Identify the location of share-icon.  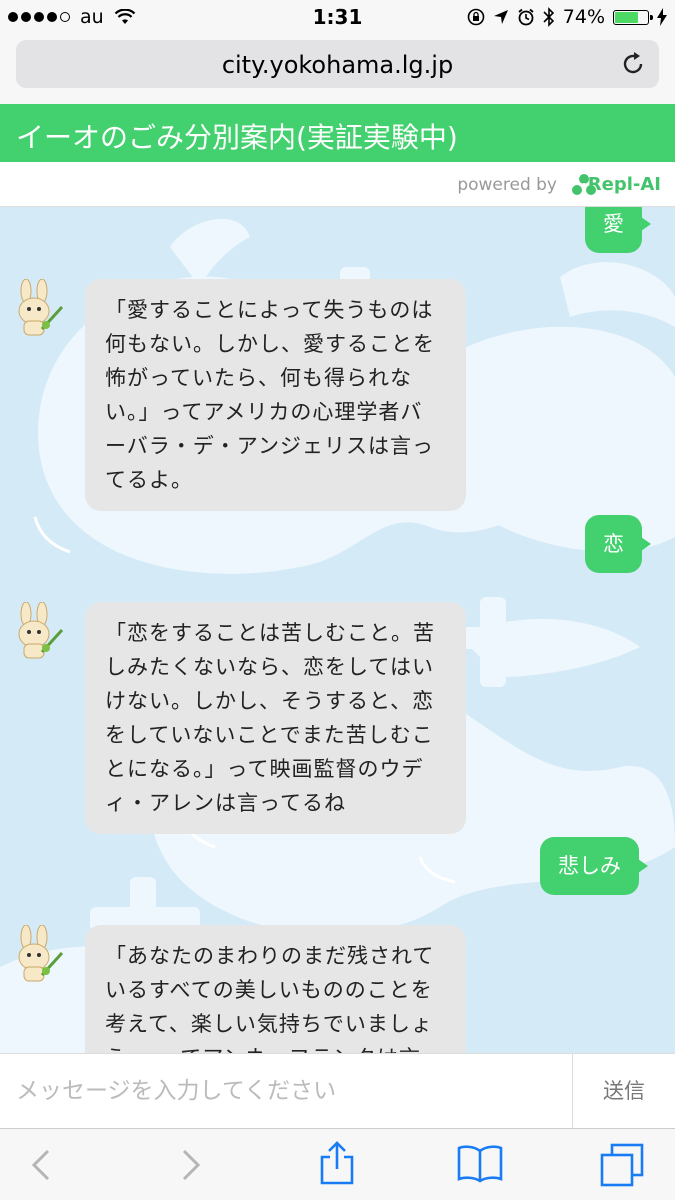
(337, 1163).